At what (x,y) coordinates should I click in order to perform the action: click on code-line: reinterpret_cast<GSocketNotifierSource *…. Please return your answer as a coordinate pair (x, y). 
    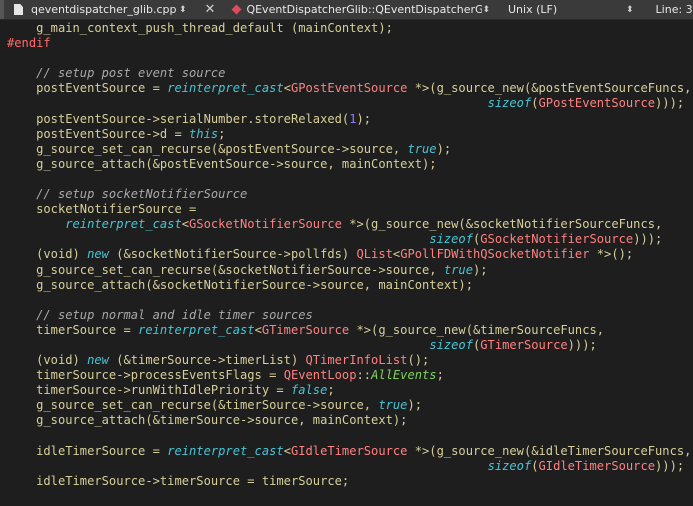
    Looking at the image, I should click on (346, 224).